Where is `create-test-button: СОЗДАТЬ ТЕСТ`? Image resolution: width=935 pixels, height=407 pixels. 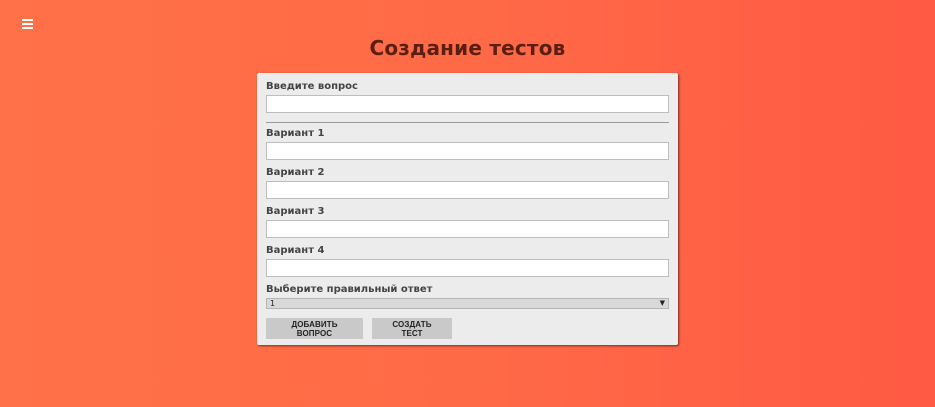
create-test-button: СОЗДАТЬ ТЕСТ is located at coordinates (412, 328).